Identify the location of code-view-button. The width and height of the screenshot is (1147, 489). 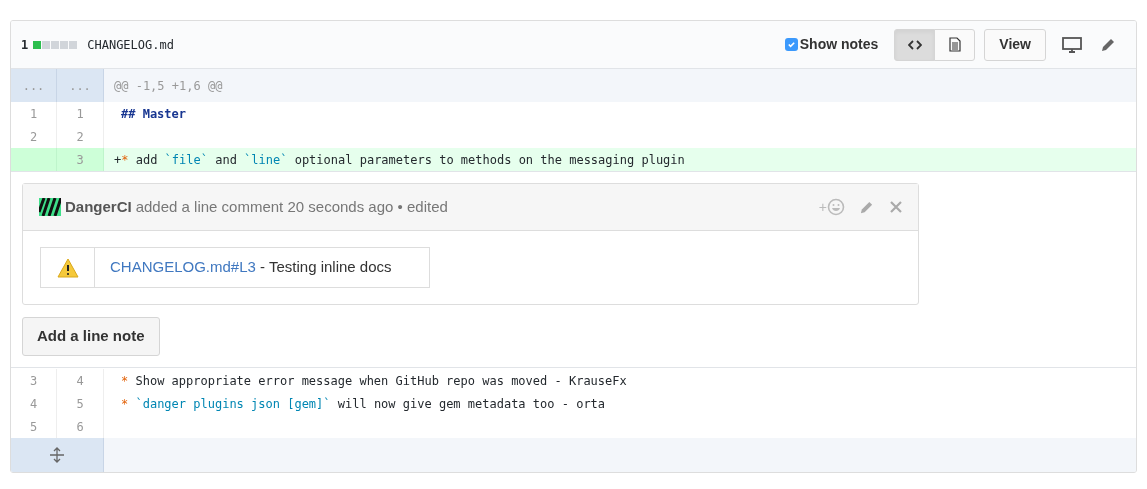
(915, 44).